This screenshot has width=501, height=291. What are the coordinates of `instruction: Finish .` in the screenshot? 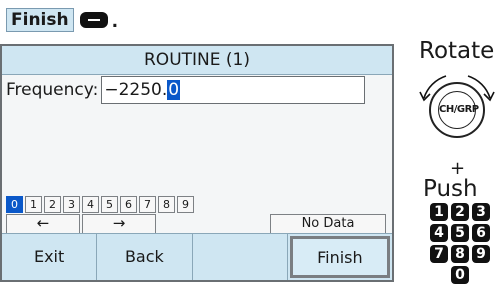 It's located at (62, 20).